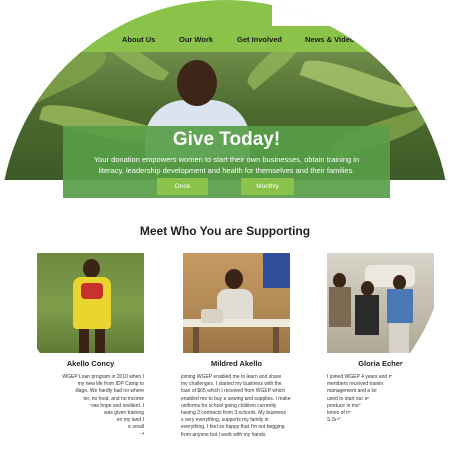 This screenshot has height=450, width=450. I want to click on bio-line: was given training, so click(123, 413).